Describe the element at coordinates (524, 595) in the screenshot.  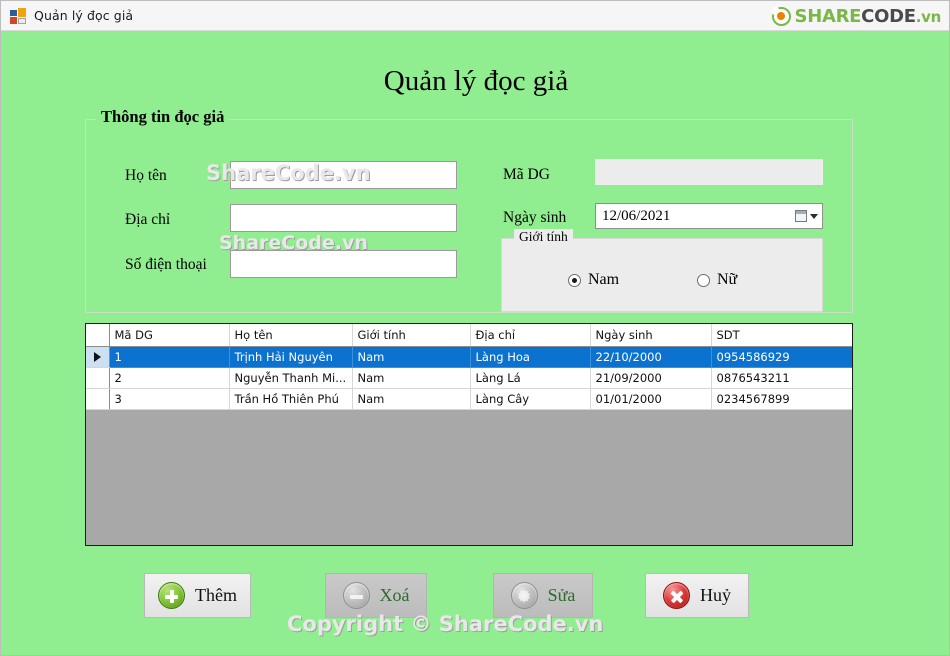
I see `gear-circle-icon` at that location.